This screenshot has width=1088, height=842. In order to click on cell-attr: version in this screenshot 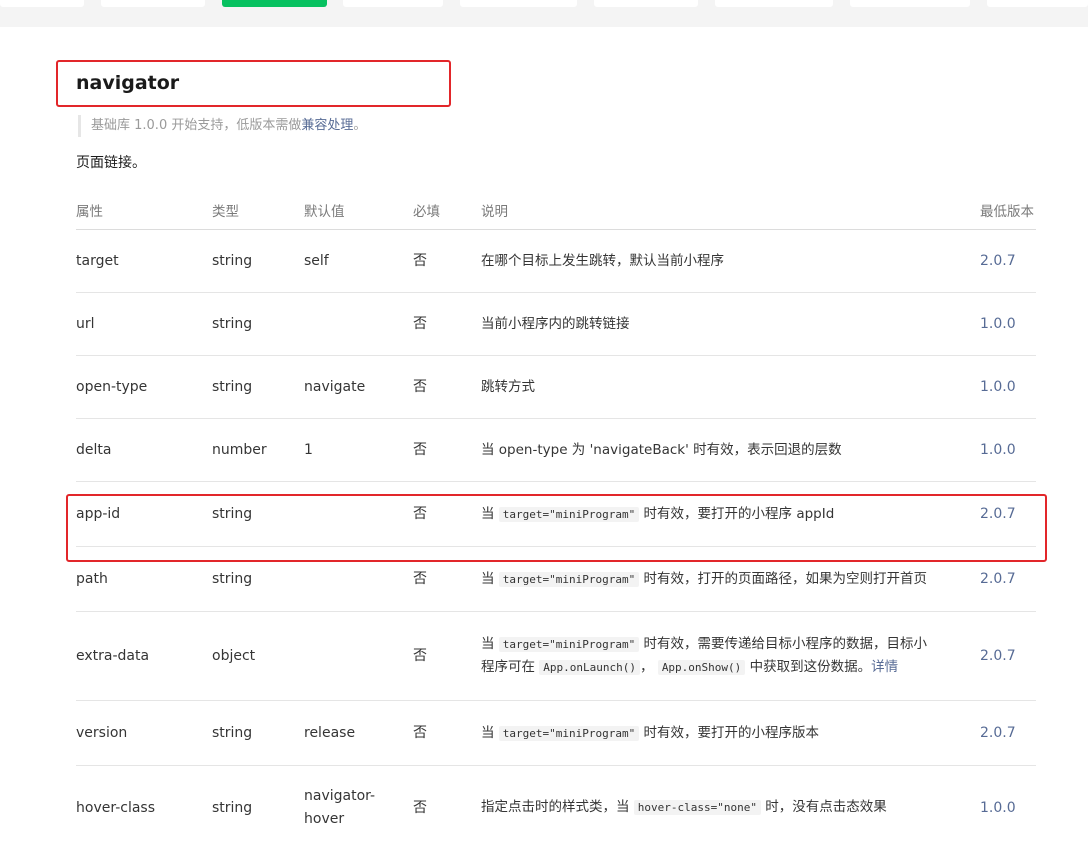, I will do `click(102, 733)`.